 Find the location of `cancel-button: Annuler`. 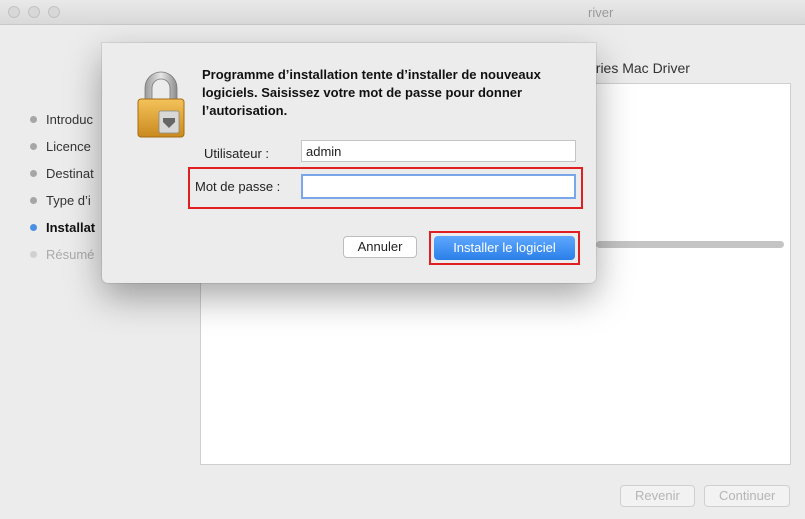

cancel-button: Annuler is located at coordinates (380, 247).